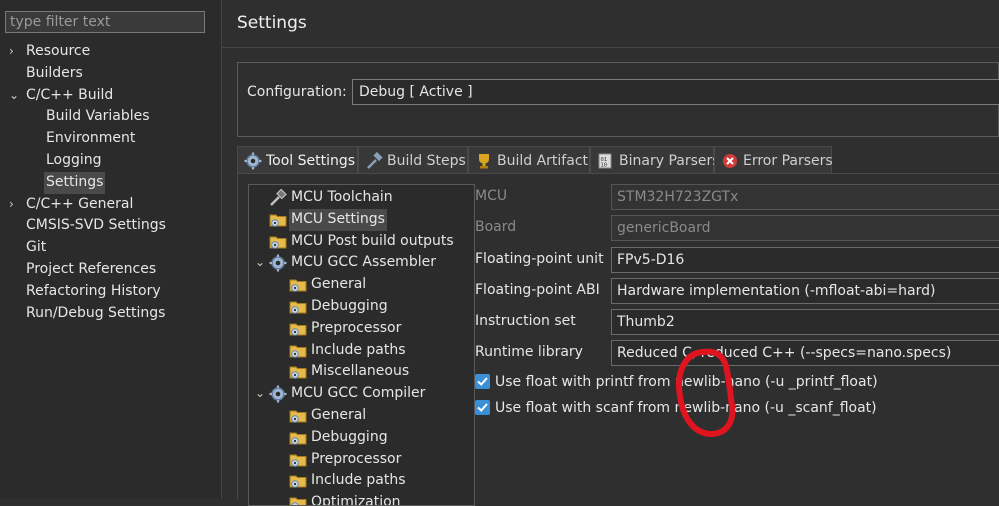  I want to click on fpu-label: Floating-point unit, so click(539, 259).